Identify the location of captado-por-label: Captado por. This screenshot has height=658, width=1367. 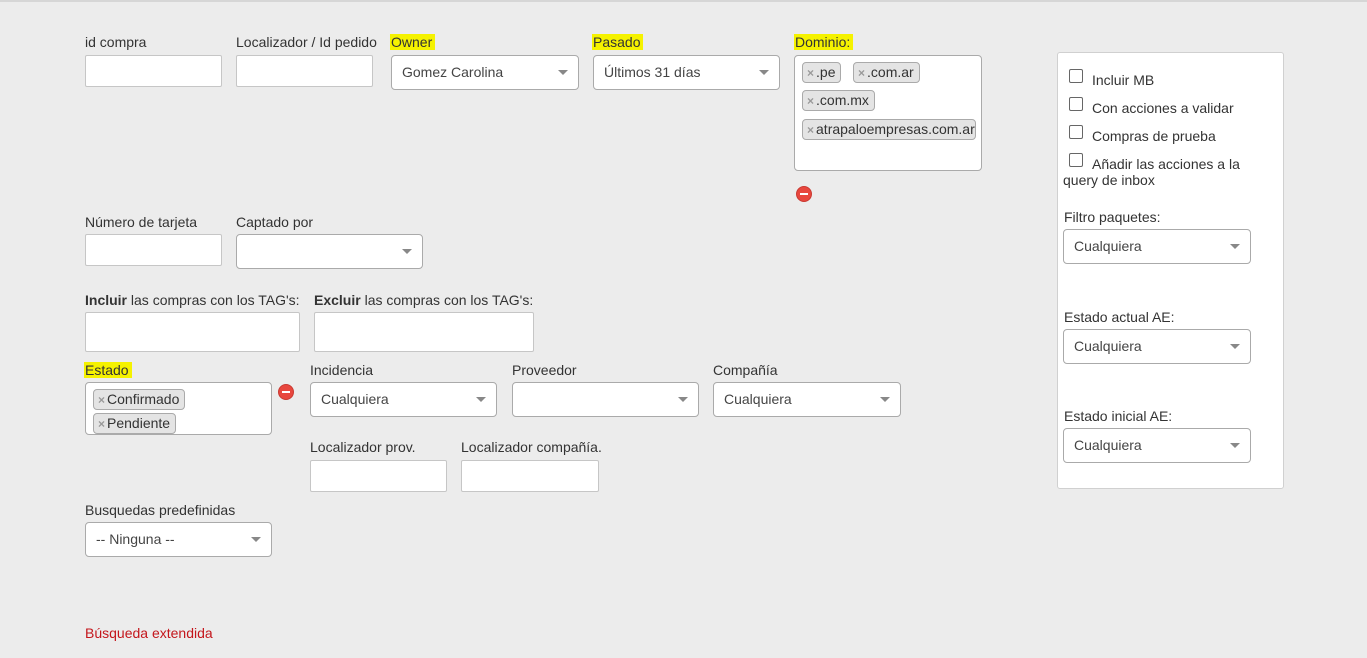
(275, 222).